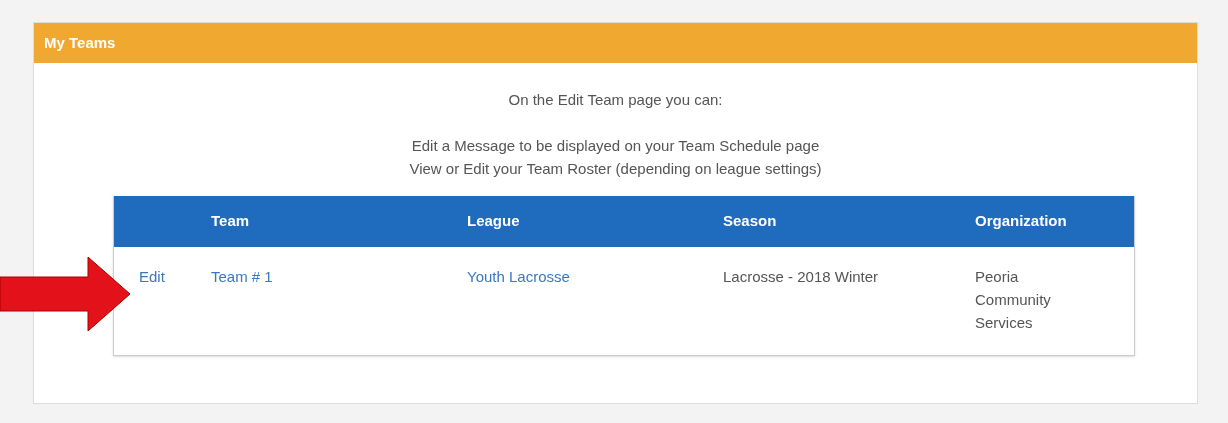  Describe the element at coordinates (162, 276) in the screenshot. I see `edit-link: Edit` at that location.